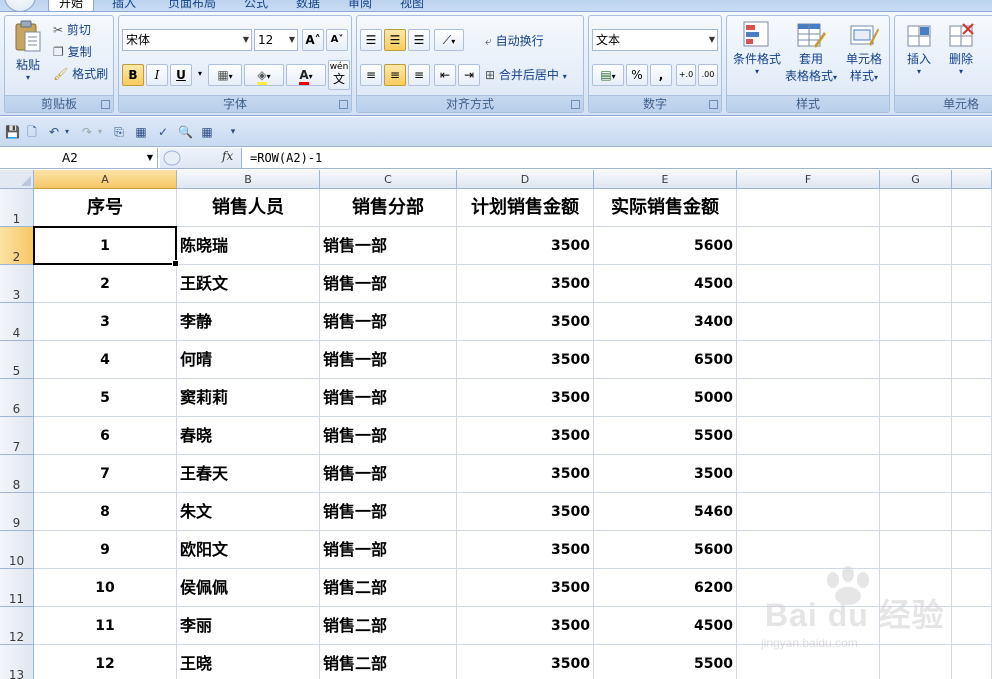 The width and height of the screenshot is (992, 679). What do you see at coordinates (17, 474) in the screenshot?
I see `row-header: 8` at bounding box center [17, 474].